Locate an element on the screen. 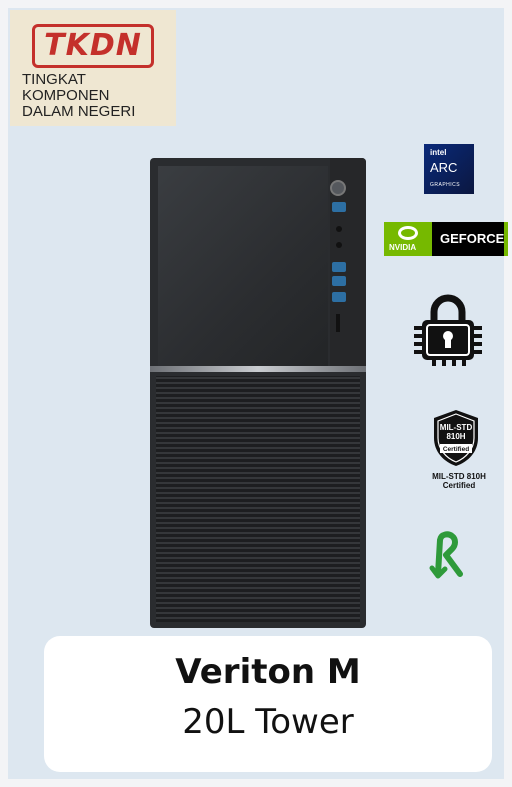 This screenshot has width=512, height=787. lock-chip-icon is located at coordinates (448, 330).